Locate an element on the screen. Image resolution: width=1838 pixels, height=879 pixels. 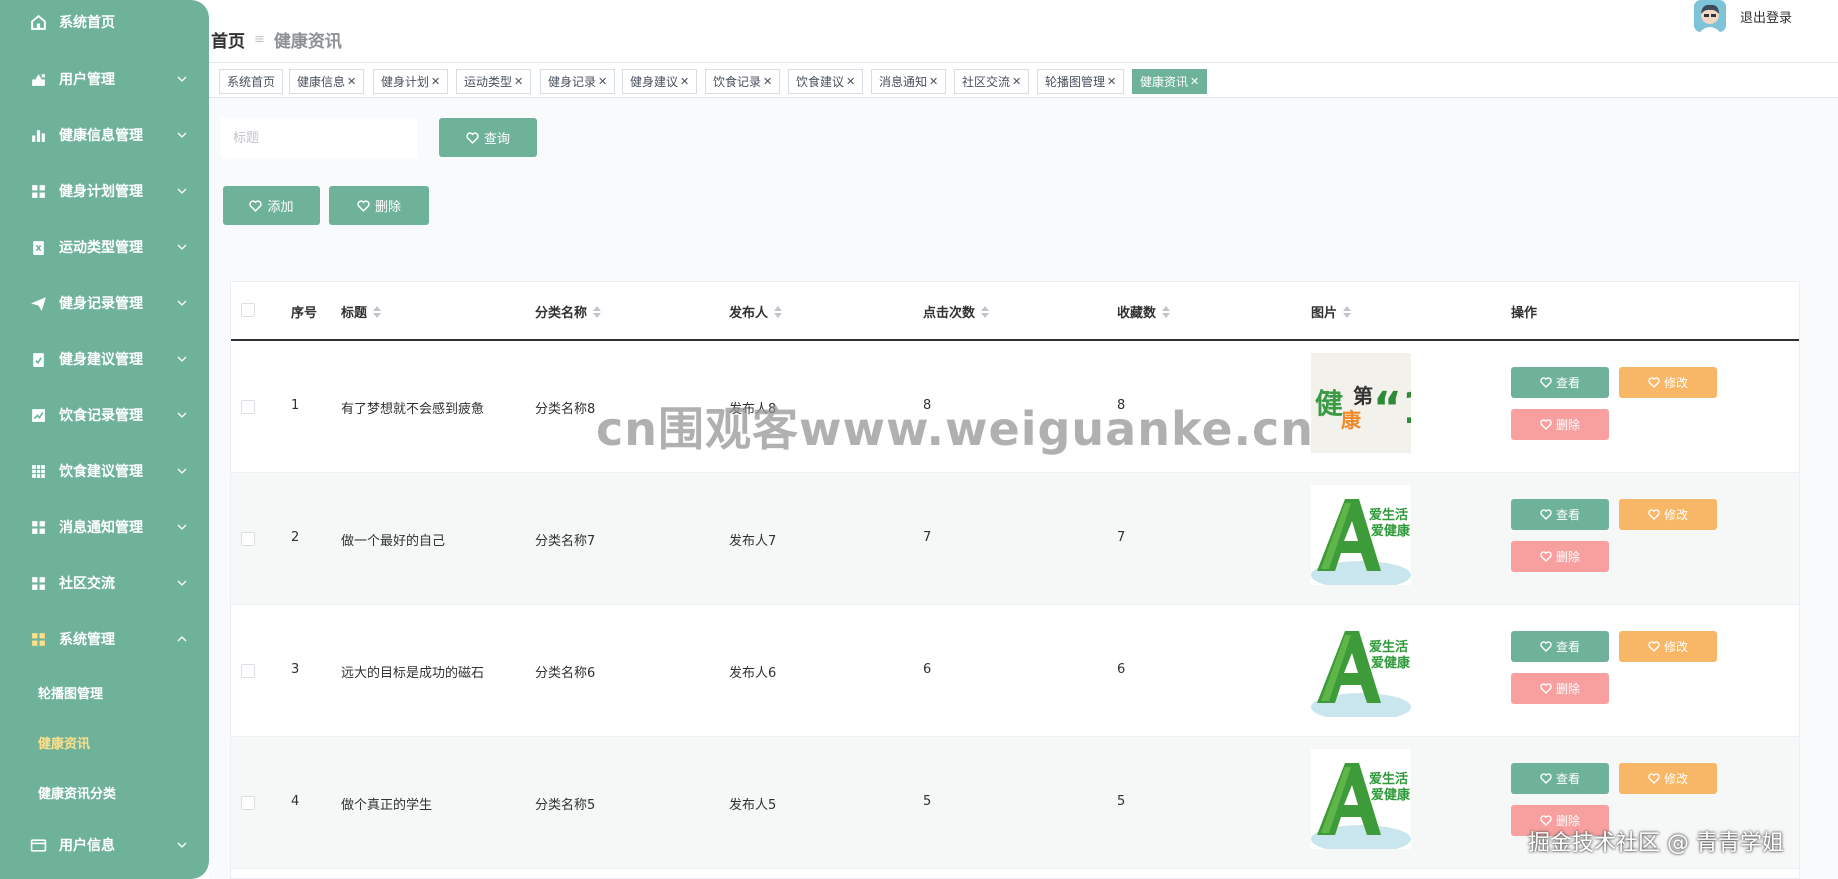
tag-exercise-type: 运动类型 ✕ is located at coordinates (494, 81).